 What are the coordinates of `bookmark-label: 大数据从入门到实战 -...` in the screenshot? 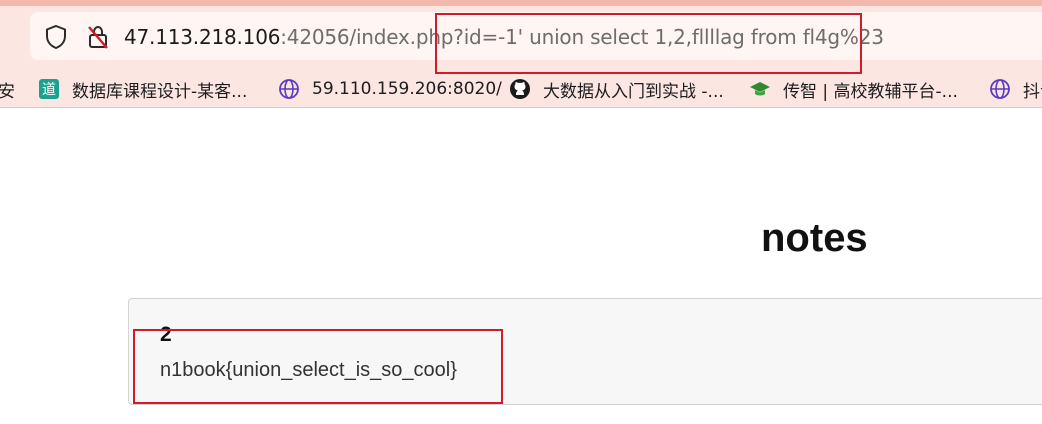 It's located at (633, 91).